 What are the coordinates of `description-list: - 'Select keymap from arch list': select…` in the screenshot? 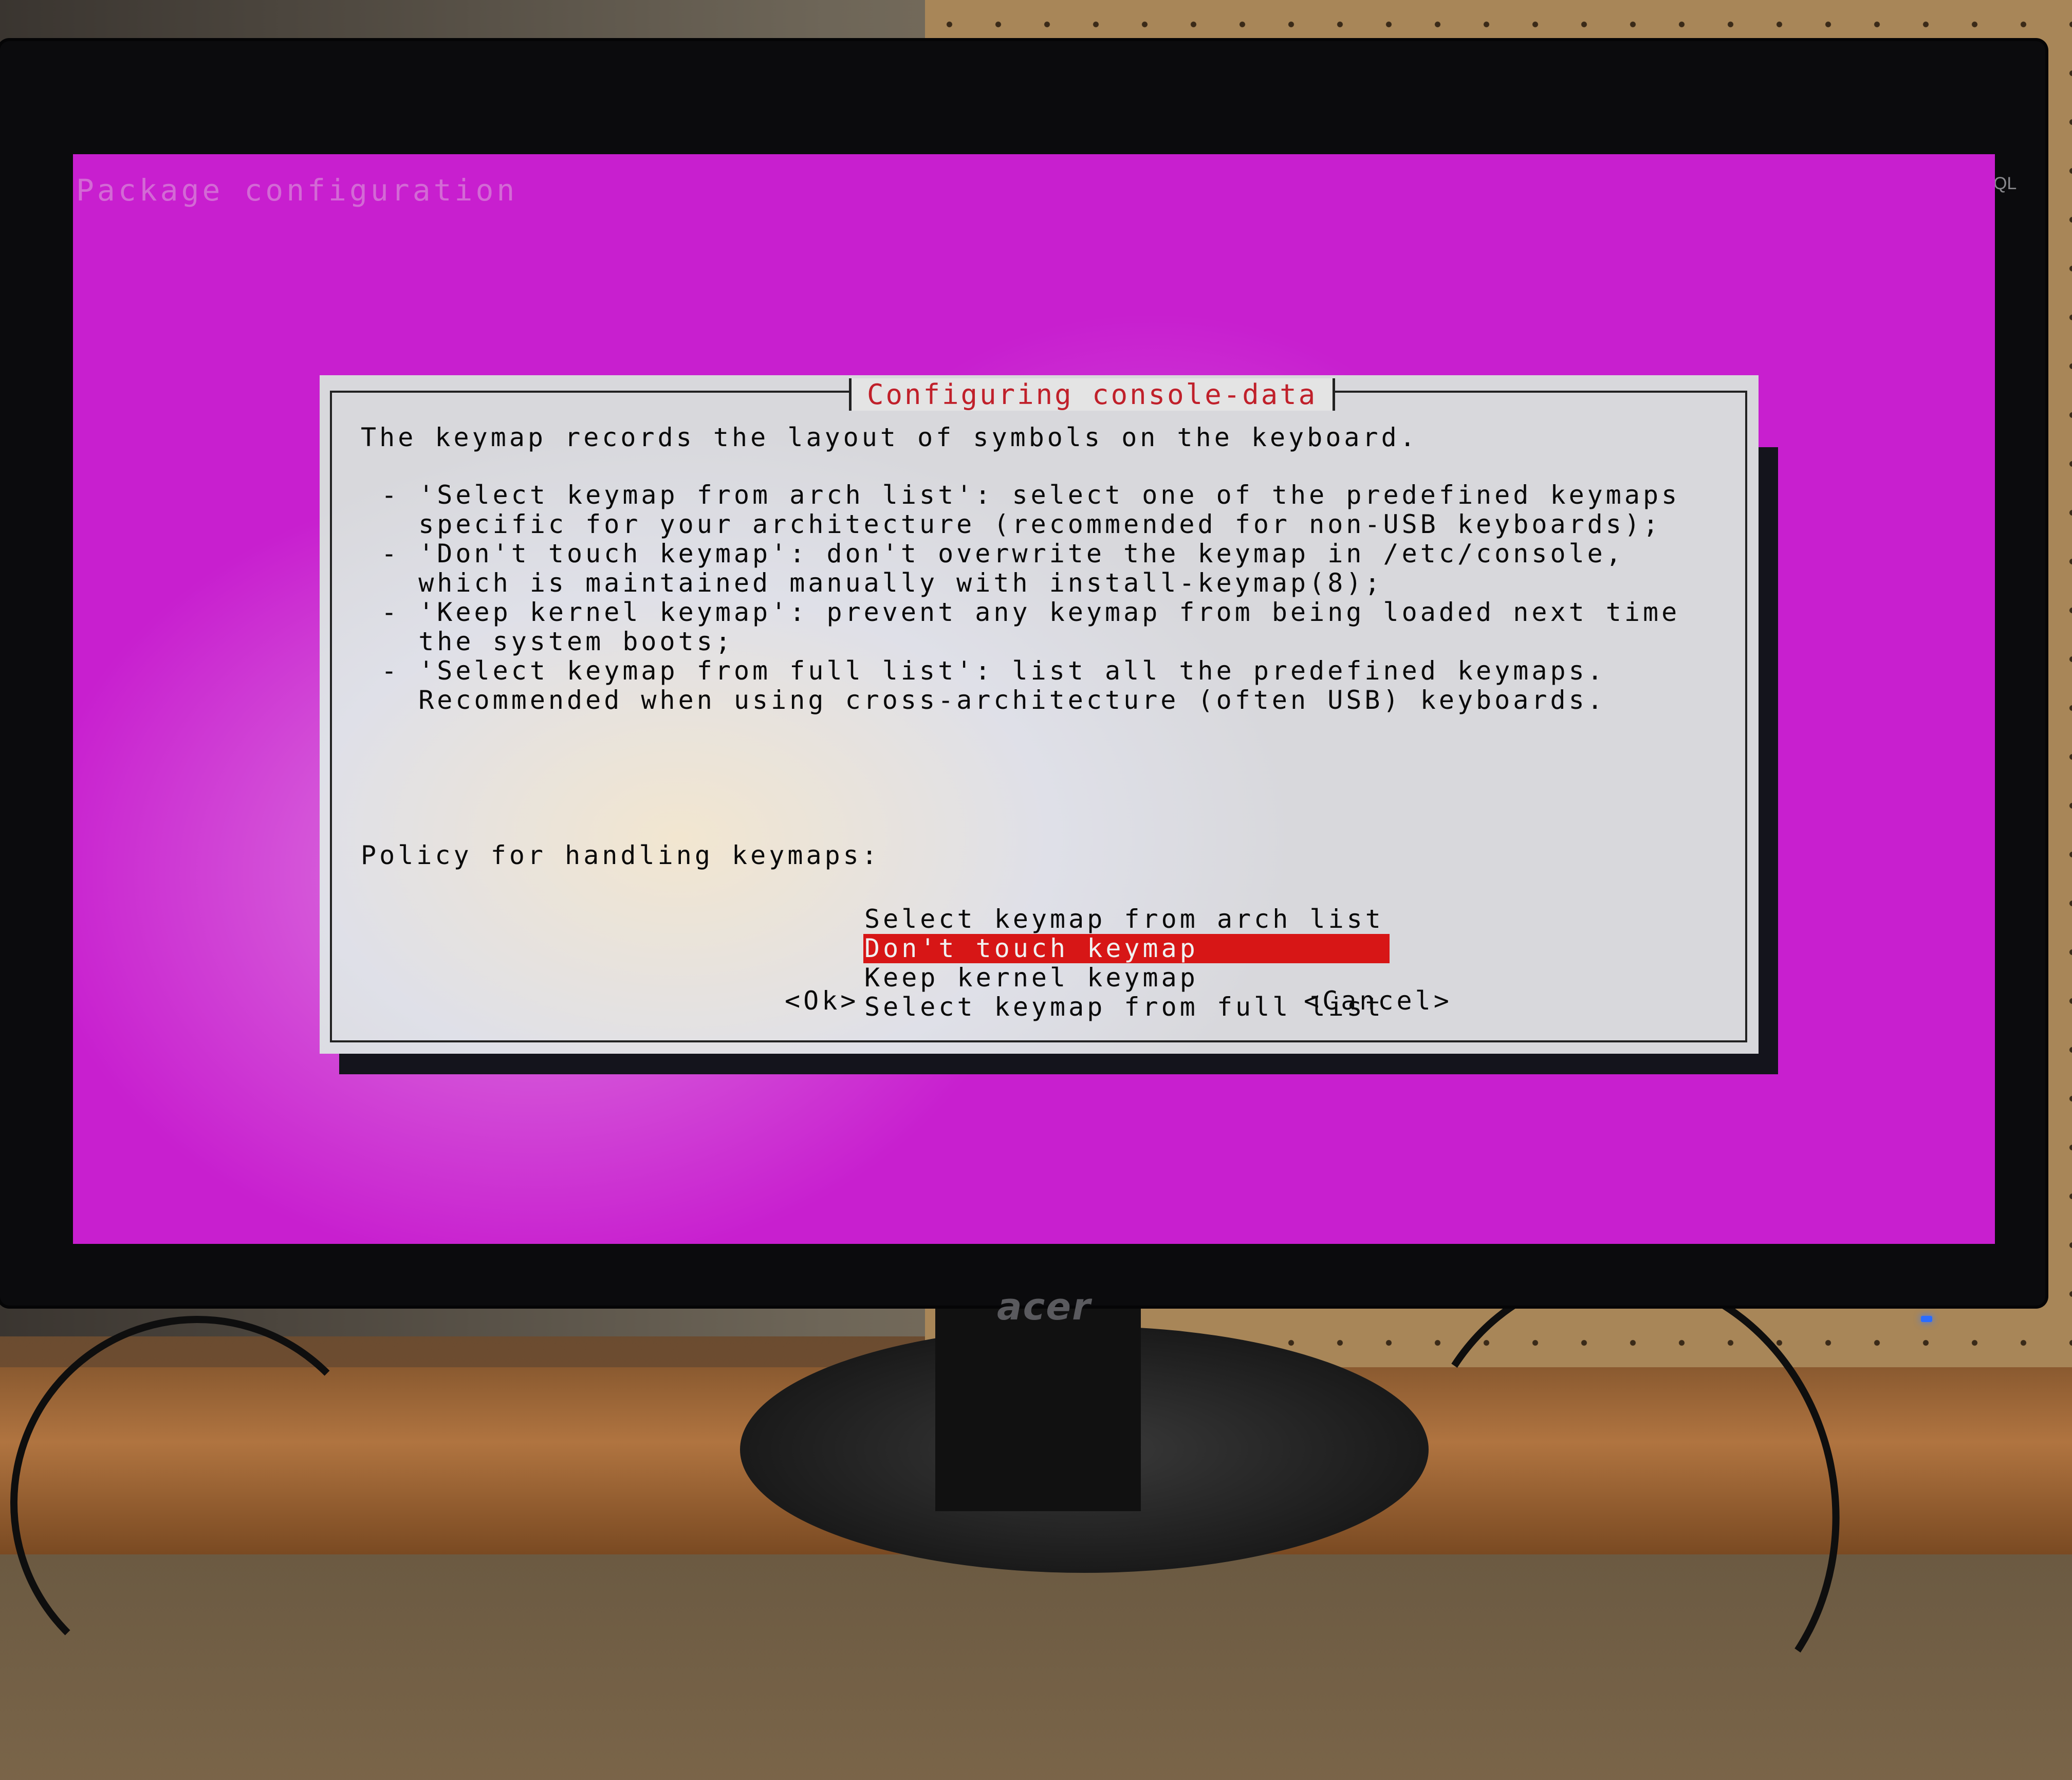 It's located at (1030, 598).